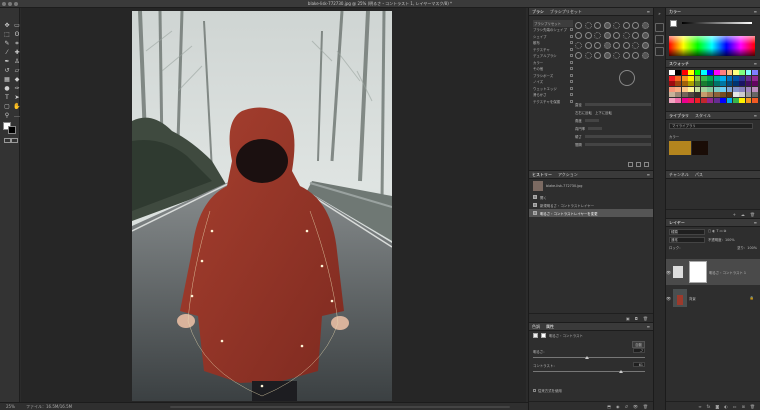 The image size is (760, 410). Describe the element at coordinates (17, 88) in the screenshot. I see `pen-tool-icon: ✑` at that location.